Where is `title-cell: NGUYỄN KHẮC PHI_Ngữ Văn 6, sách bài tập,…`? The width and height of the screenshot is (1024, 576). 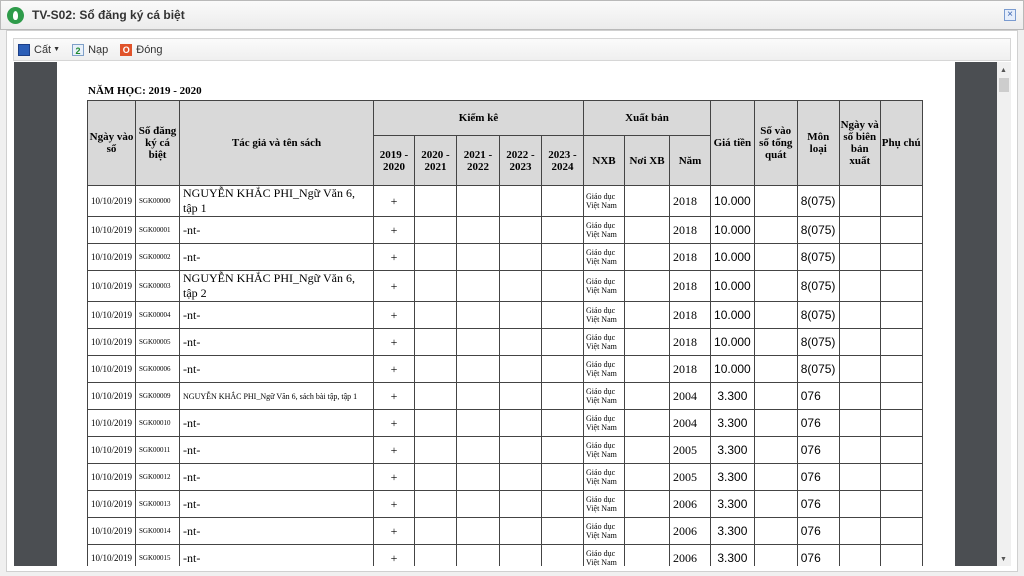
title-cell: NGUYỄN KHẮC PHI_Ngữ Văn 6, sách bài tập,… is located at coordinates (277, 396).